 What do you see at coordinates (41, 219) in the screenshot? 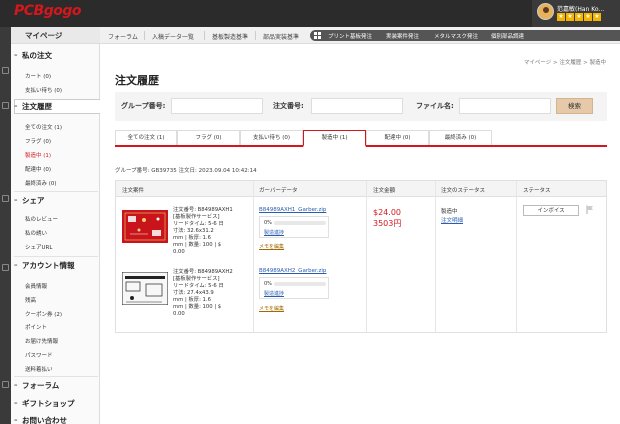
I see `sidebar-item-reviews: 私のレビュー` at bounding box center [41, 219].